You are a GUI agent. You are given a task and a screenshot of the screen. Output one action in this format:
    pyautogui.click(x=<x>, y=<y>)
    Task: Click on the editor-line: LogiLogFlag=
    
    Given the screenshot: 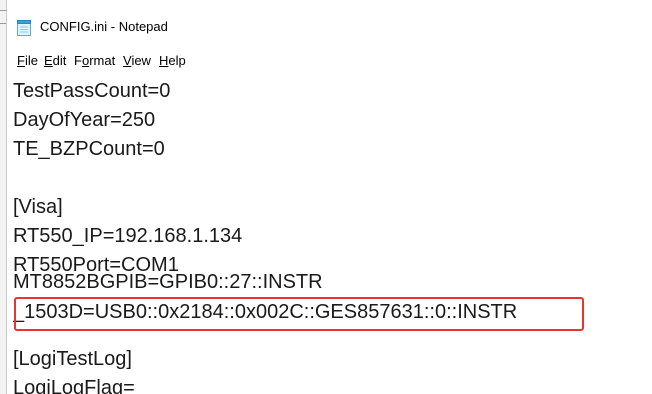 What is the action you would take?
    pyautogui.click(x=74, y=385)
    